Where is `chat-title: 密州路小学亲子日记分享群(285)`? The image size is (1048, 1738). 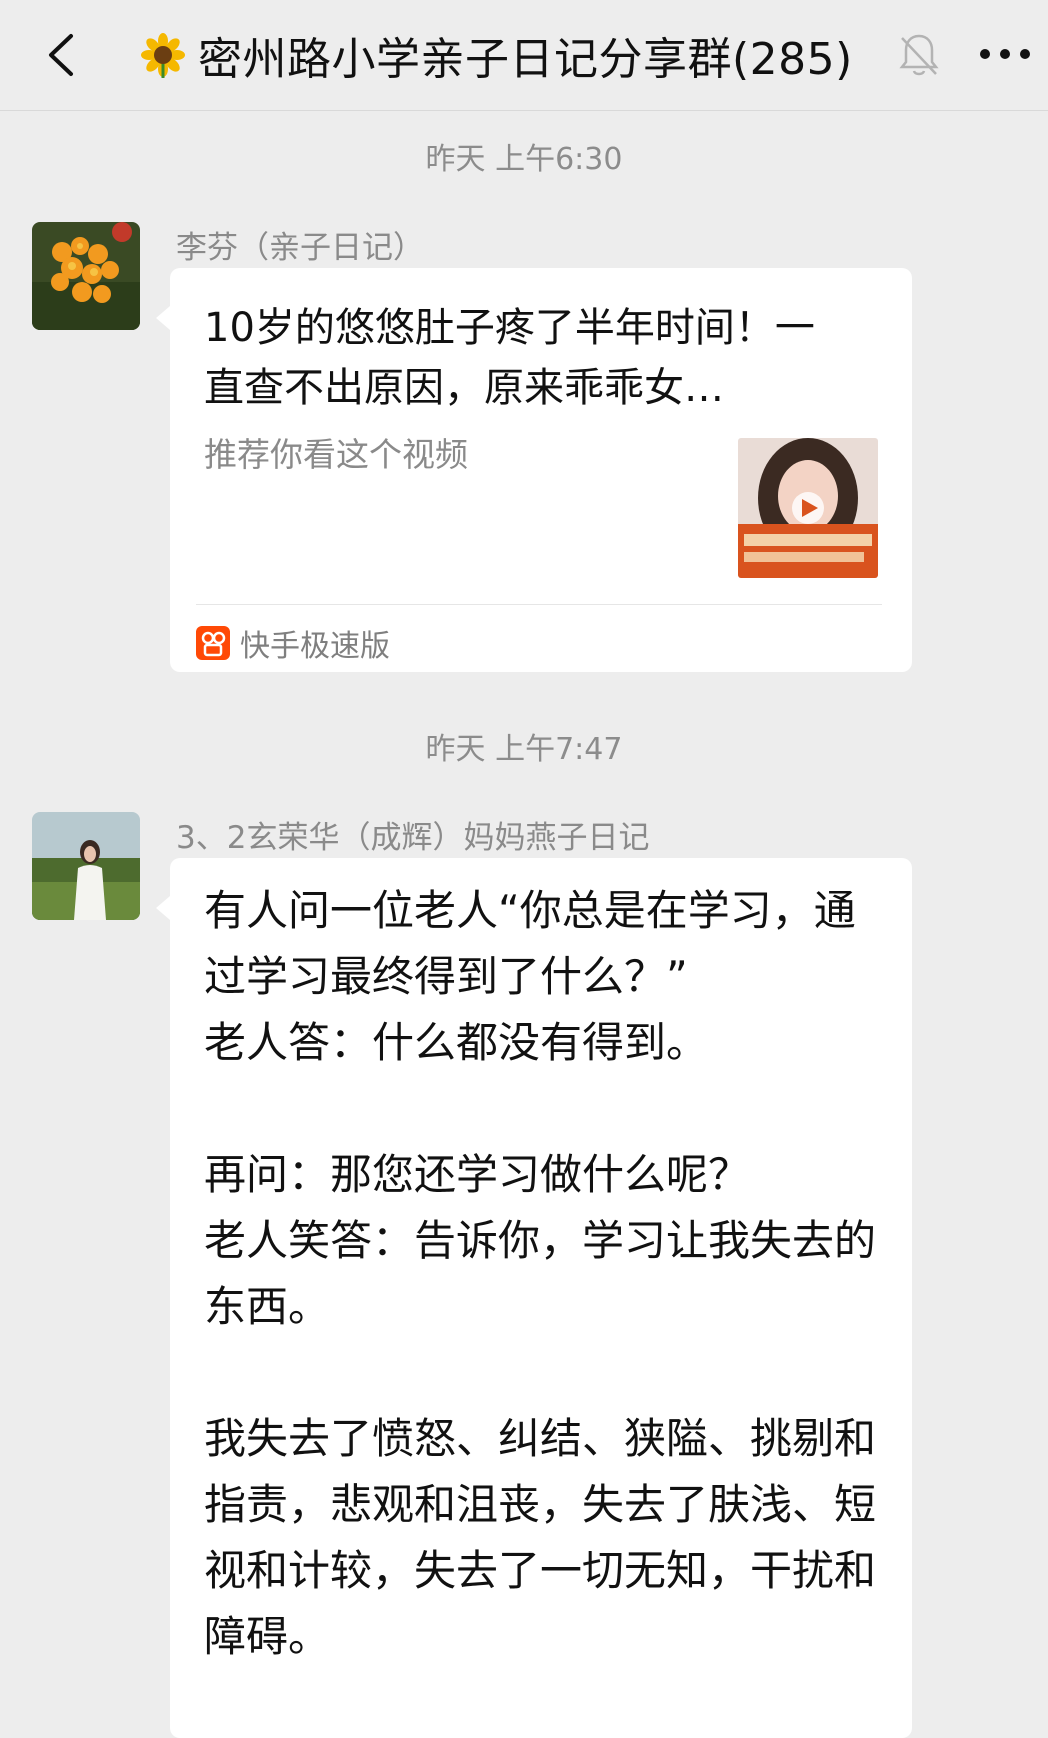
chat-title: 密州路小学亲子日记分享群(285) is located at coordinates (496, 55).